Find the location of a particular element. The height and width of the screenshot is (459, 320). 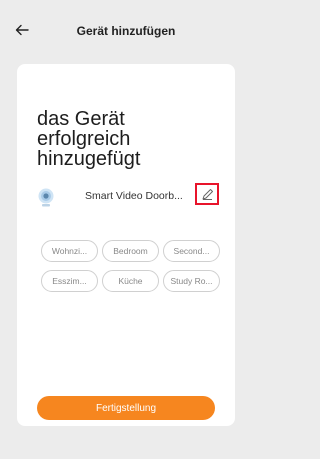

app-header: Gerät hinzufügen is located at coordinates (126, 31).